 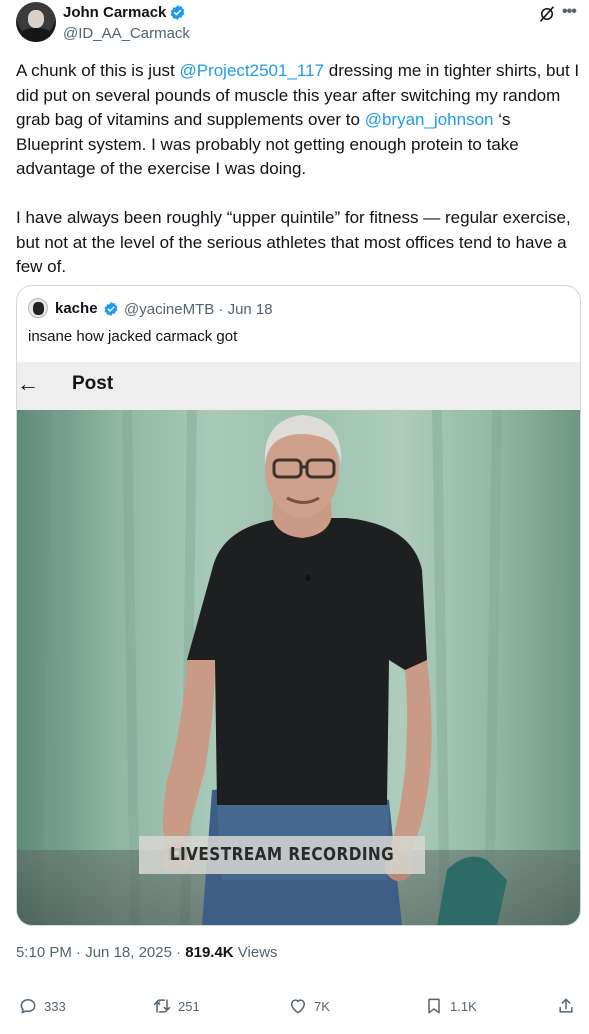 What do you see at coordinates (76, 308) in the screenshot?
I see `quote-author-name: kache` at bounding box center [76, 308].